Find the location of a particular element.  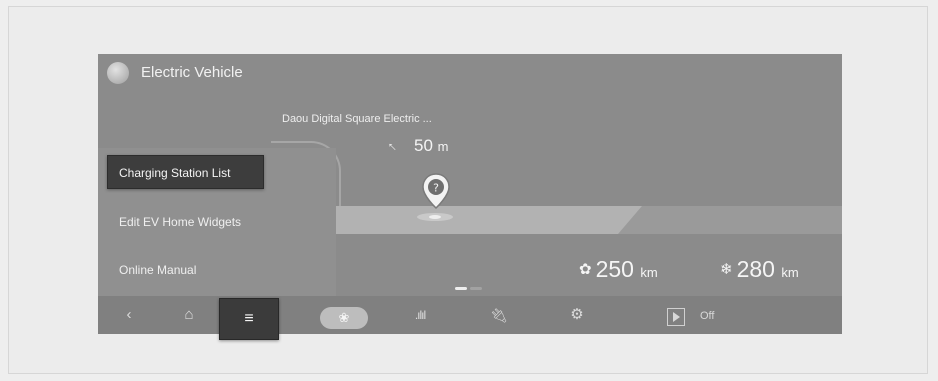

distance-value: 50 is located at coordinates (423, 145).